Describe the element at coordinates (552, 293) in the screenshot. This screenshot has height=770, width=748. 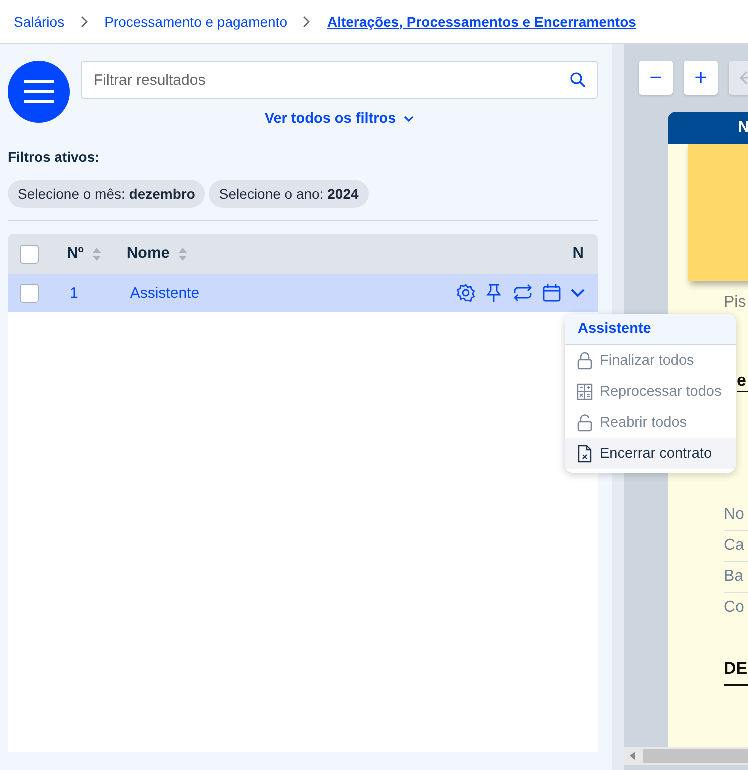
I see `calendar-icon` at that location.